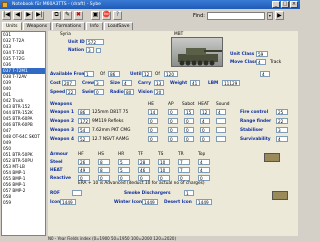 The width and height of the screenshot is (320, 242). Describe the element at coordinates (279, 15) in the screenshot. I see `find-next-icon: ▶` at that location.